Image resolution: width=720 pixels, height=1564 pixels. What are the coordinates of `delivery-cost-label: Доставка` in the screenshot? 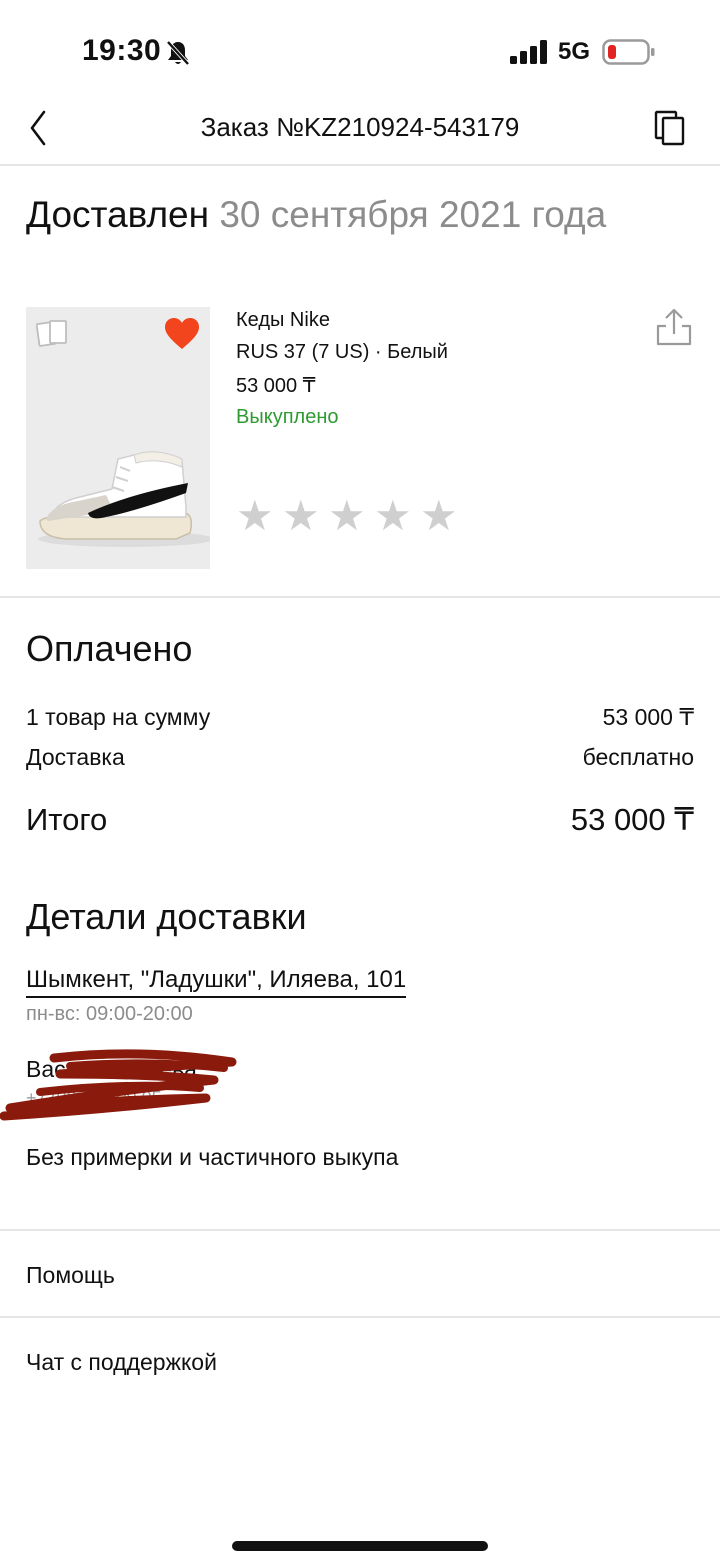 It's located at (75, 757).